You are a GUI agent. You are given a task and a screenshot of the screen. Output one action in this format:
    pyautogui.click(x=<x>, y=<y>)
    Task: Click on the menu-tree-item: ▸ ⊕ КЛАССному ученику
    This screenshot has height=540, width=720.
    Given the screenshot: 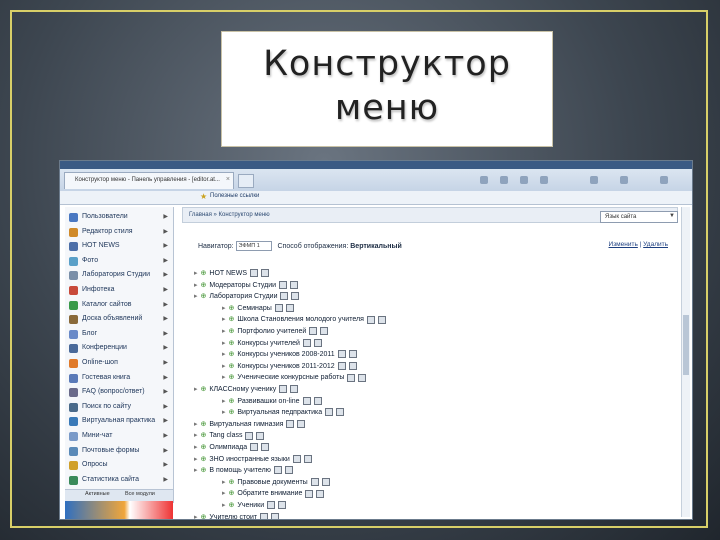 What is the action you would take?
    pyautogui.click(x=246, y=390)
    